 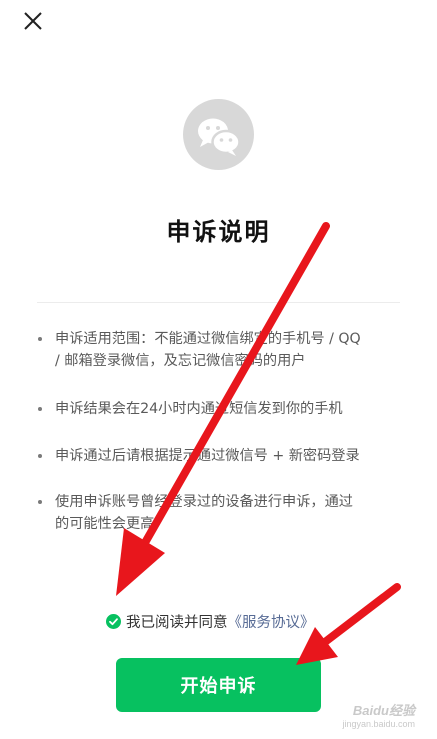 I want to click on close-button, so click(x=33, y=21).